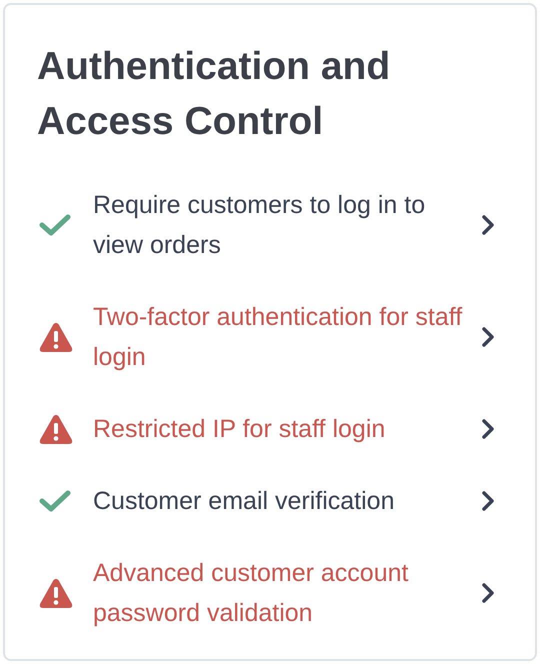 Image resolution: width=540 pixels, height=666 pixels. Describe the element at coordinates (259, 225) in the screenshot. I see `row-label: Require customers to log in to view orders` at that location.